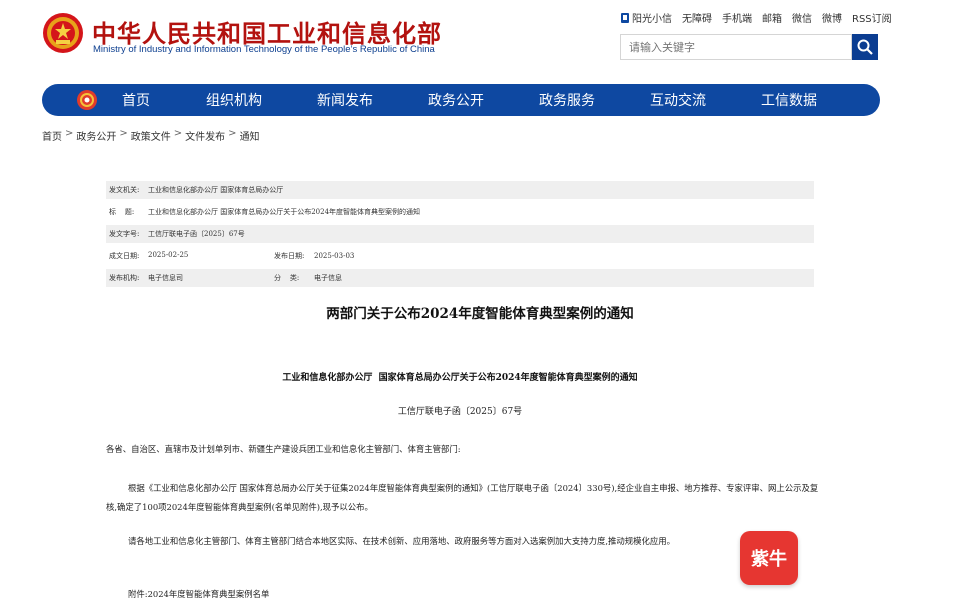 The width and height of the screenshot is (960, 610). I want to click on nav-item-home: 首页, so click(164, 100).